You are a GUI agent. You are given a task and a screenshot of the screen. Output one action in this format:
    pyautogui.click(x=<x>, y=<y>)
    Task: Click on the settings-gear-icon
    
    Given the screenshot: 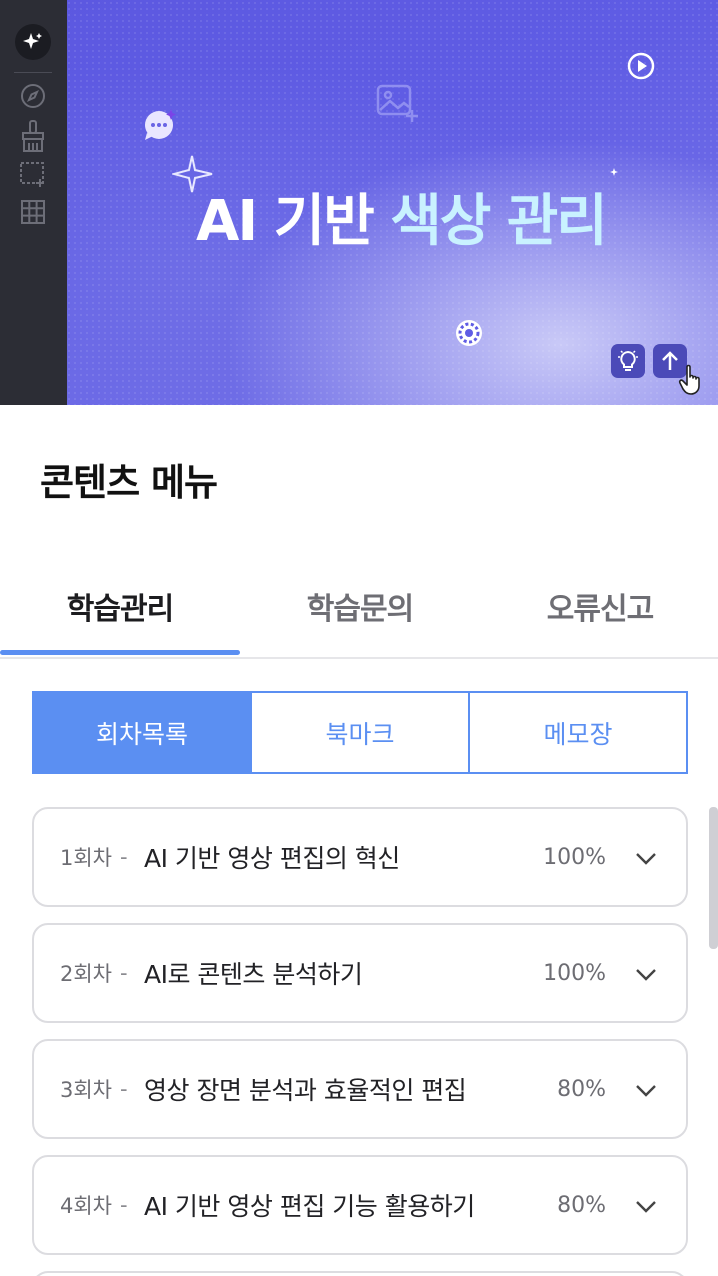 What is the action you would take?
    pyautogui.click(x=469, y=333)
    